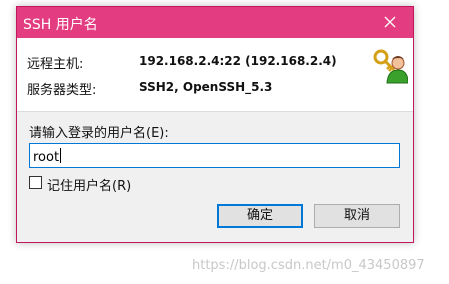 This screenshot has height=284, width=449. I want to click on close-button, so click(390, 22).